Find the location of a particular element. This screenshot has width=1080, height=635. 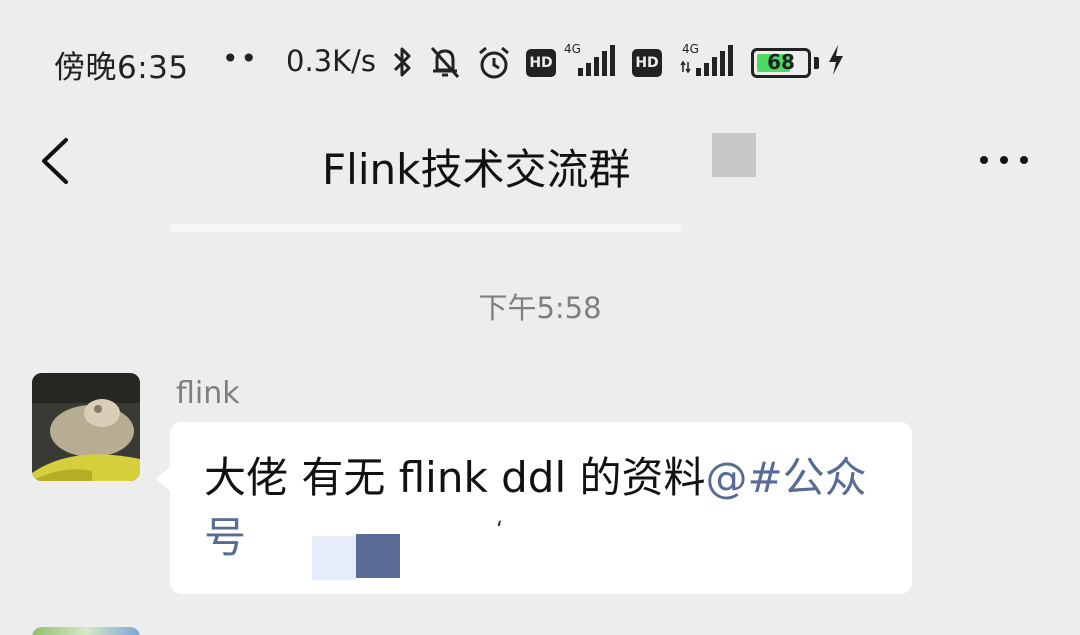

mute-bell-icon is located at coordinates (445, 62).